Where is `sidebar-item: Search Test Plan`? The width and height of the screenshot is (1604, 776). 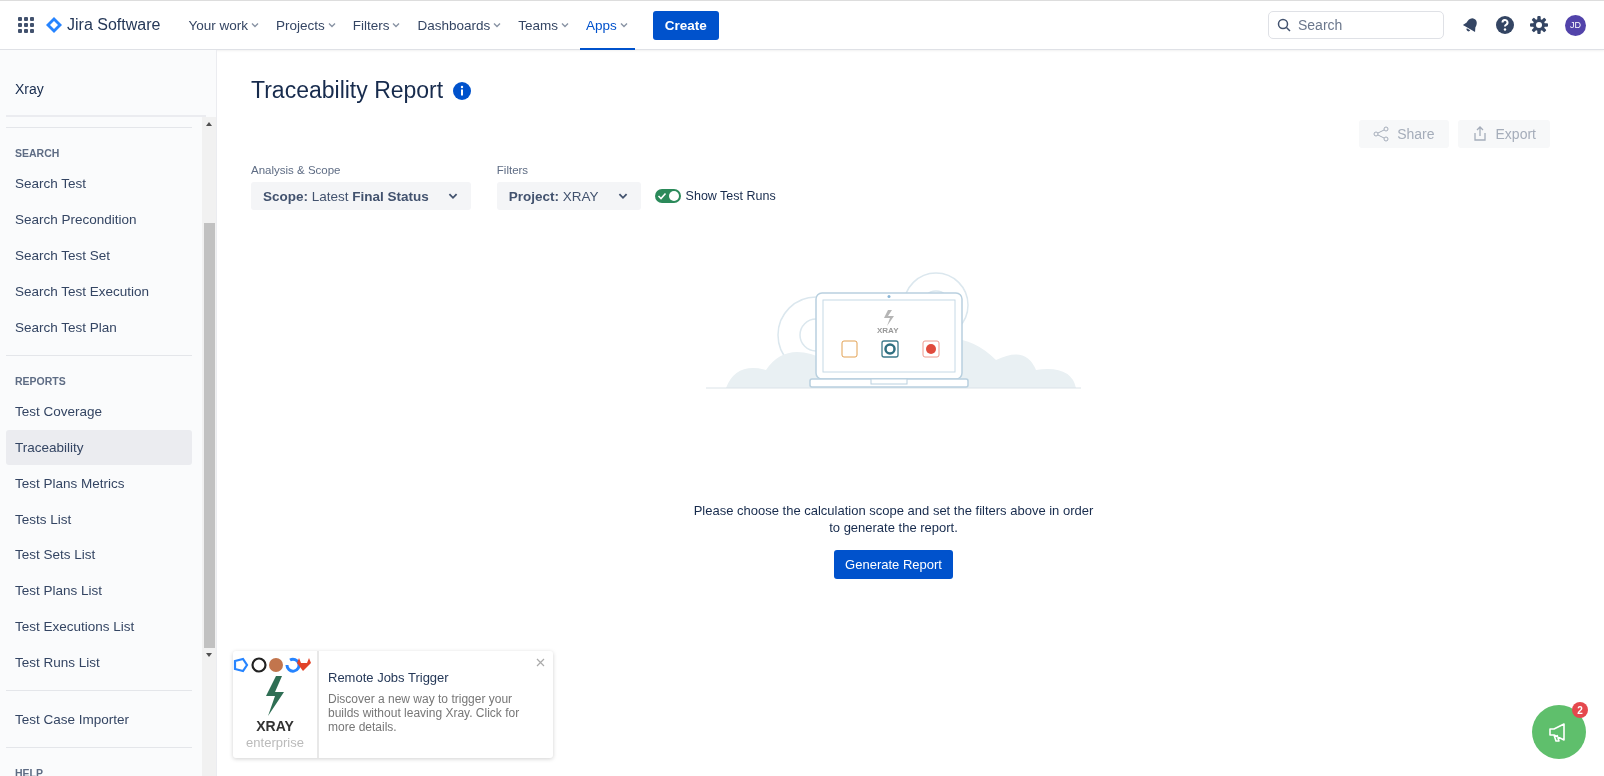 sidebar-item: Search Test Plan is located at coordinates (99, 327).